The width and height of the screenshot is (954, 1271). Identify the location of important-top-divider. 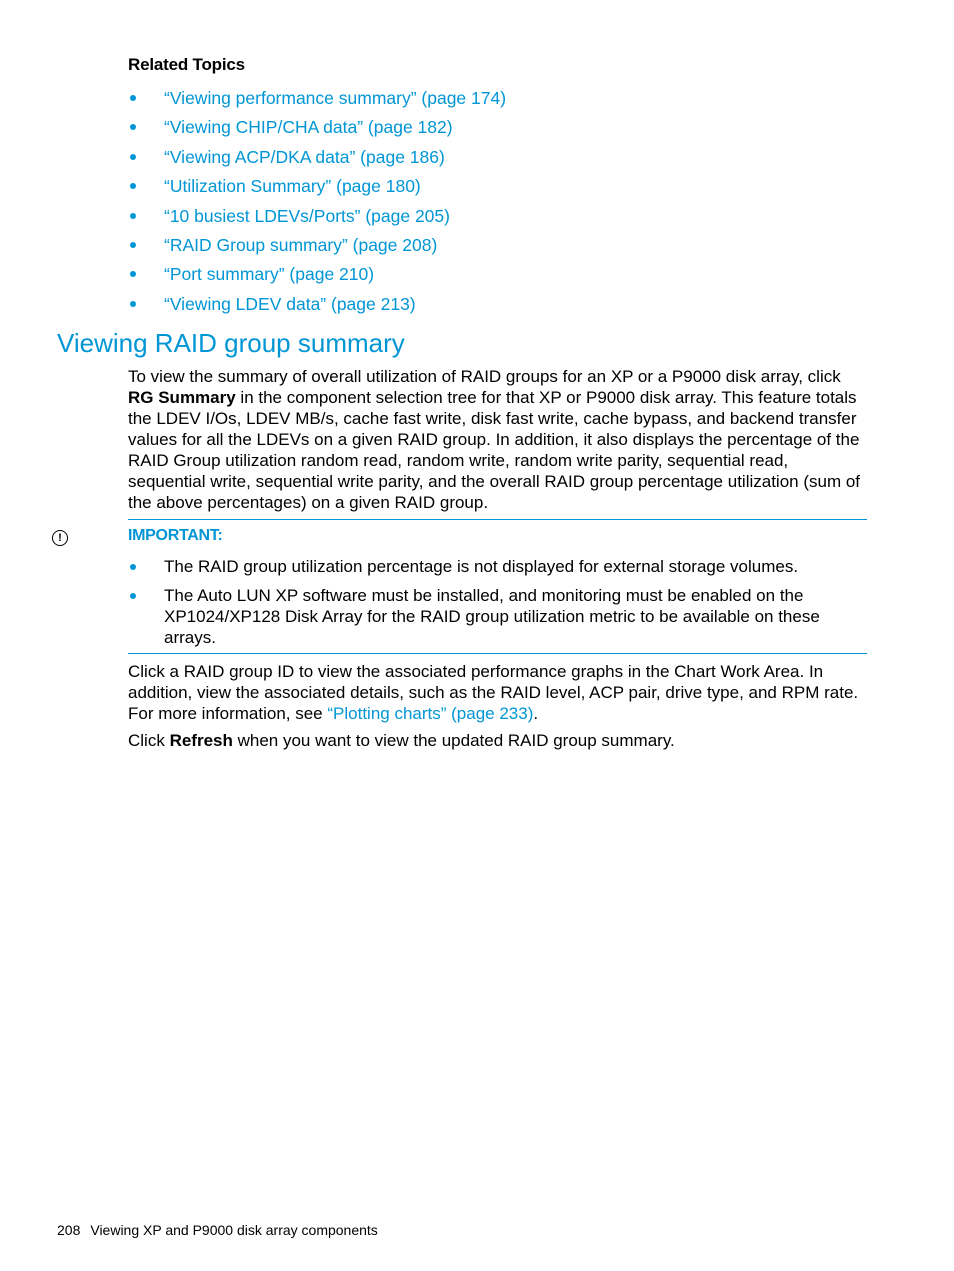
(497, 519).